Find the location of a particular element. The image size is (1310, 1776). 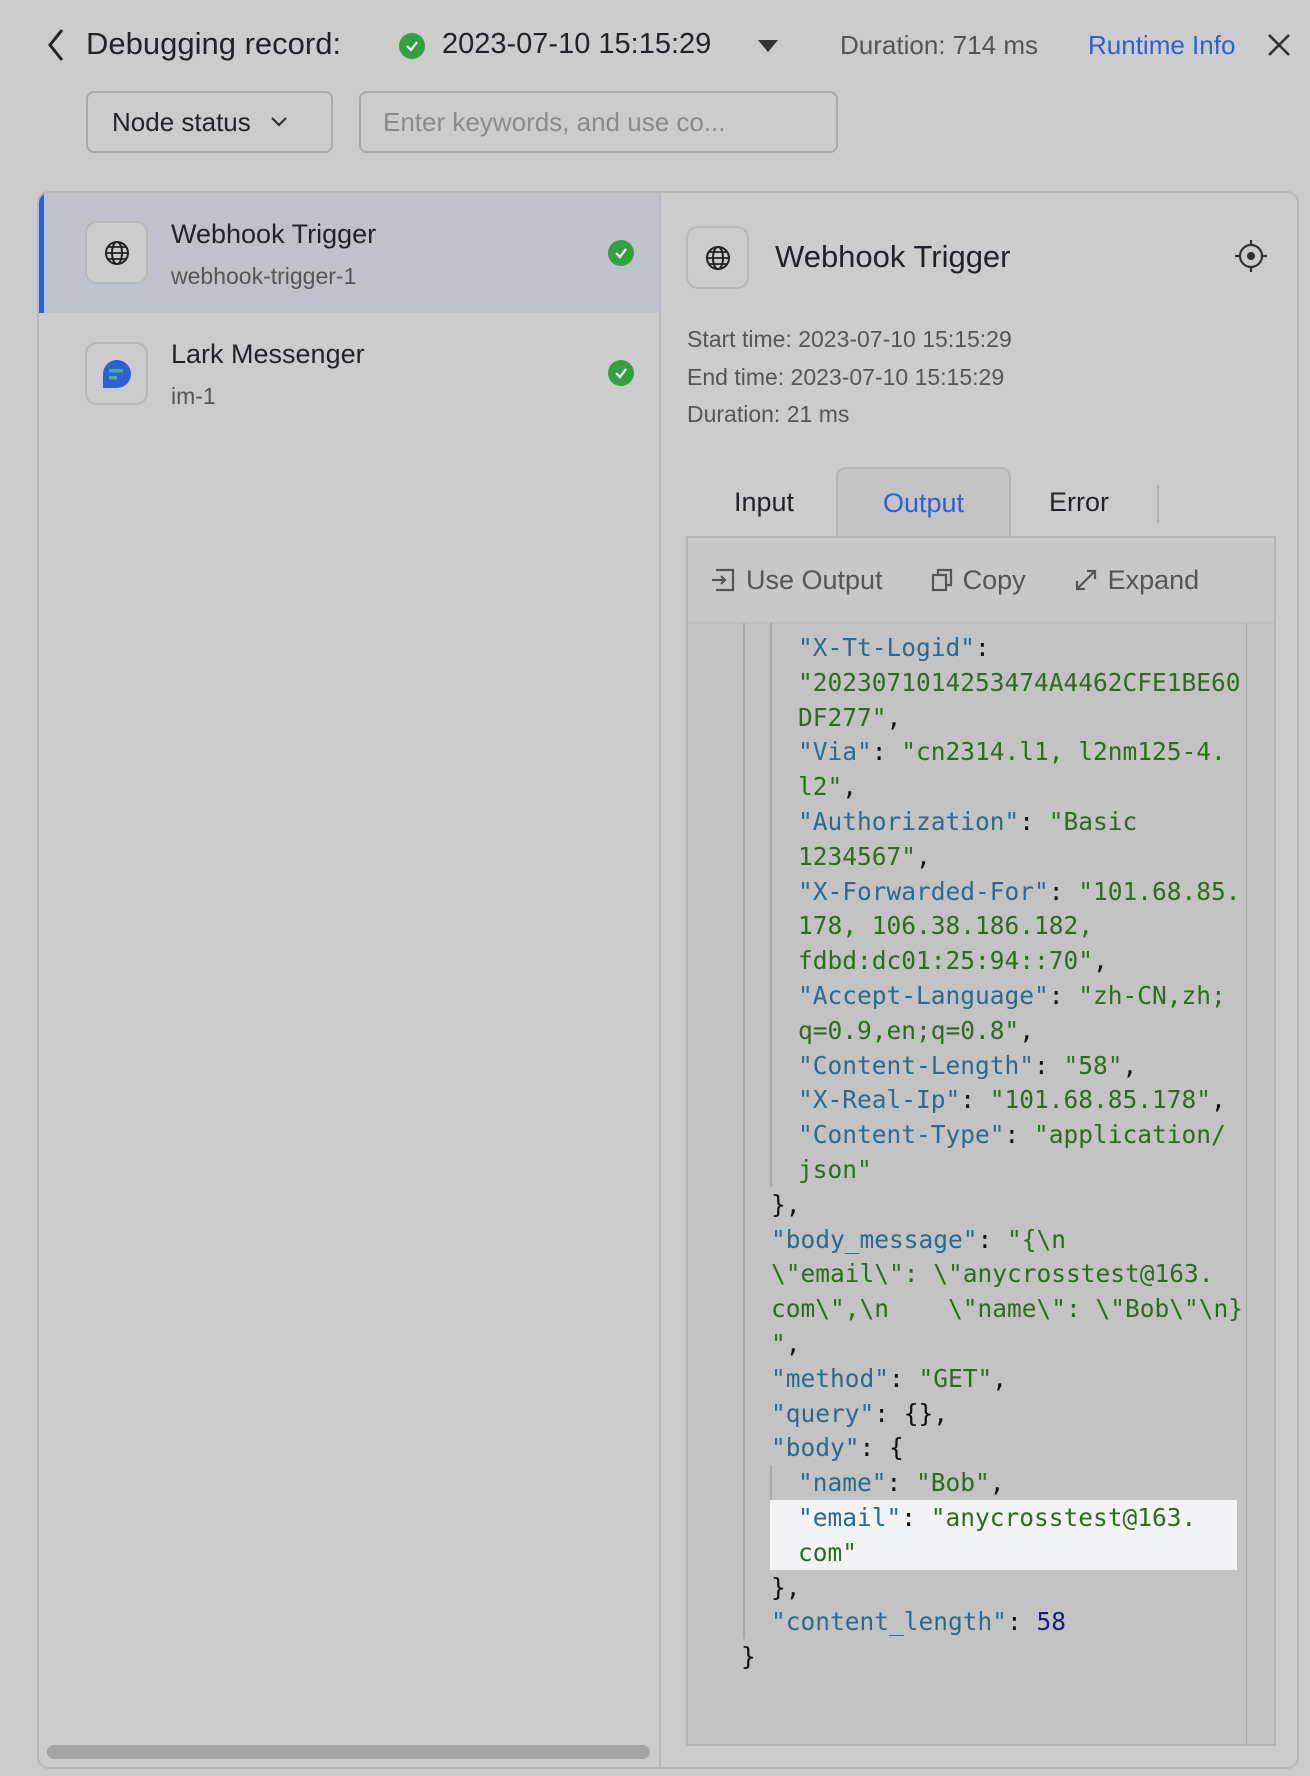

json-key: "query" is located at coordinates (823, 1413).